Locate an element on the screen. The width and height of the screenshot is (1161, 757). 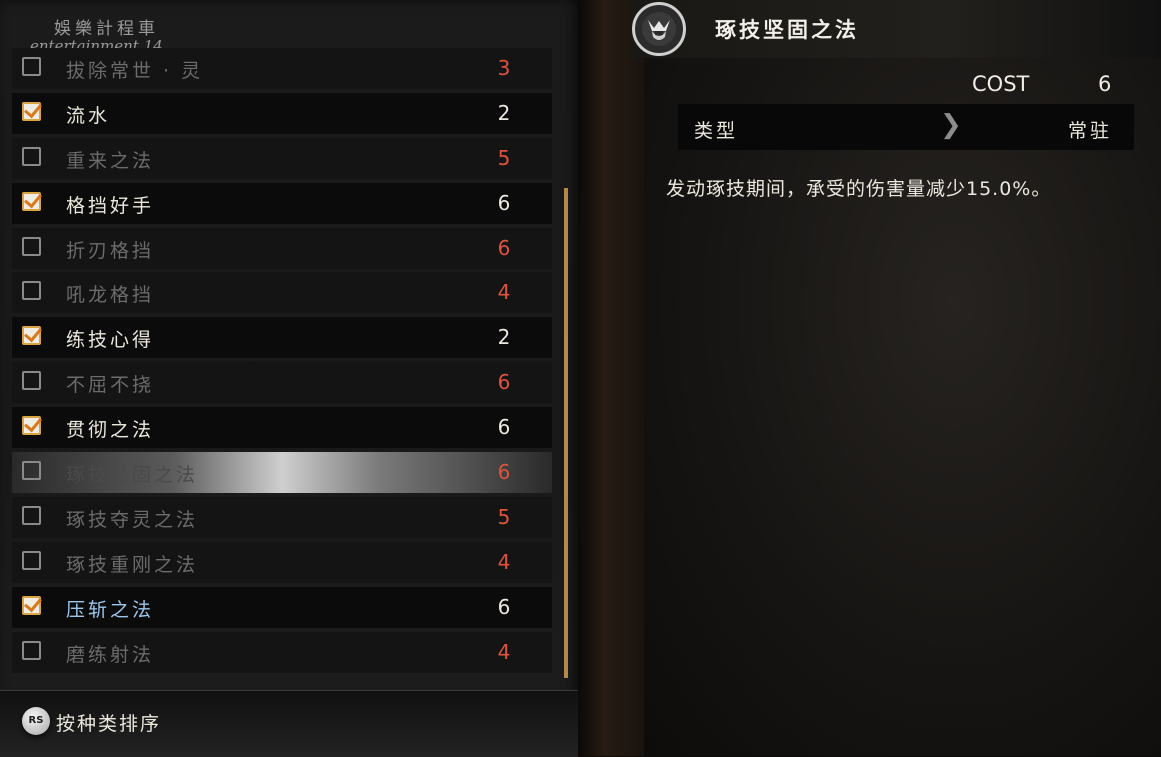
panel-divider is located at coordinates (611, 378).